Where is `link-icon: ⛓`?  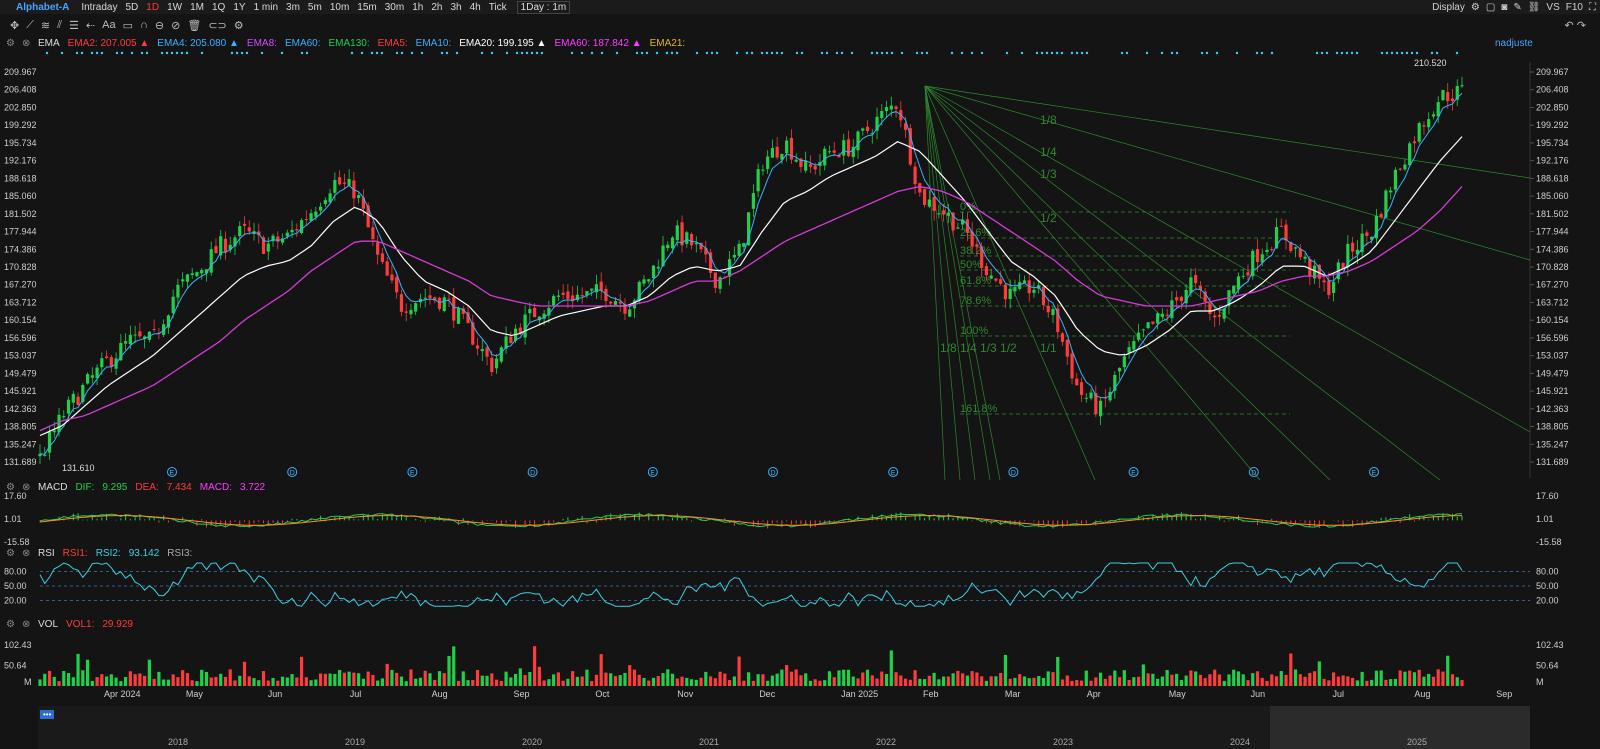
link-icon: ⛓ is located at coordinates (1534, 7).